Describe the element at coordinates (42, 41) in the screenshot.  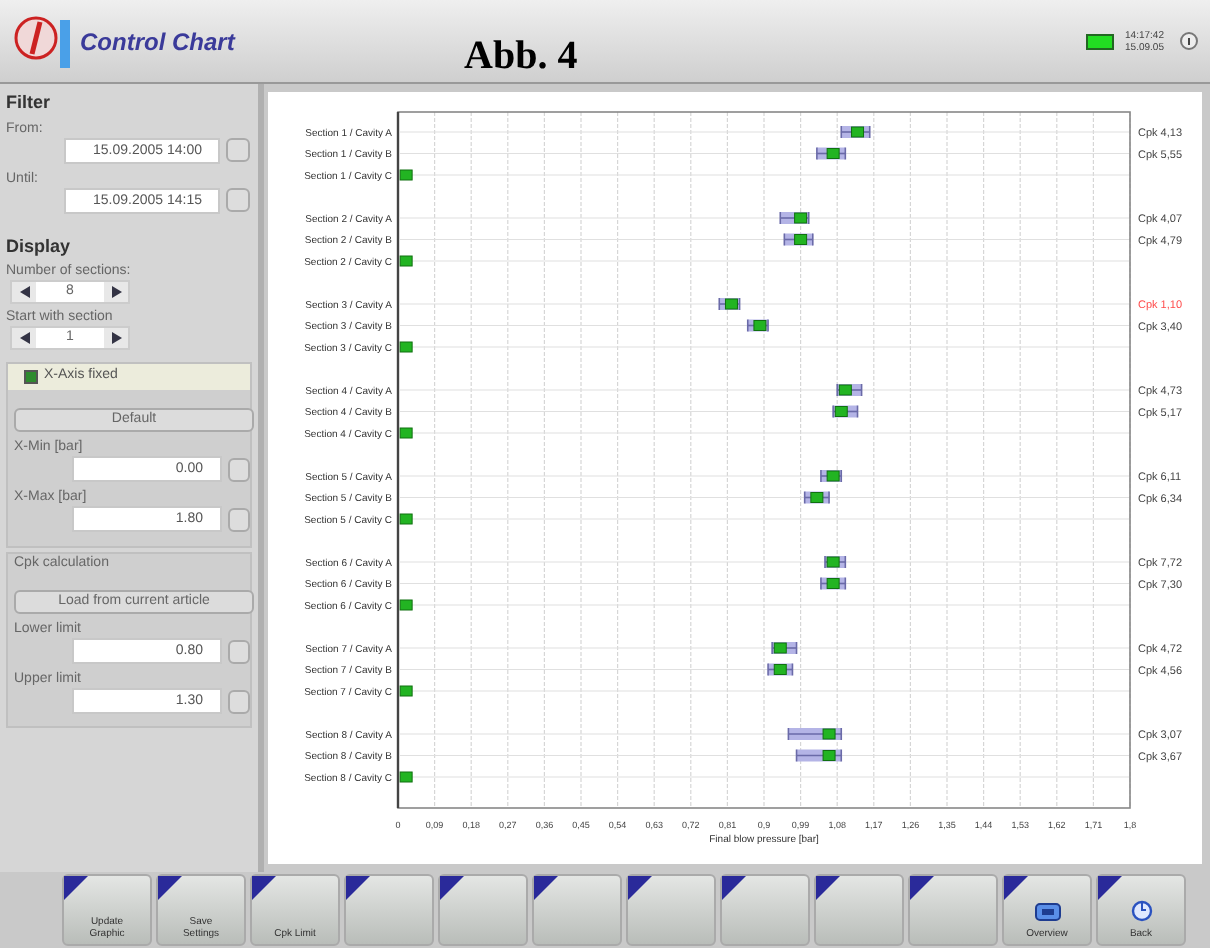
I see `logo-icon` at that location.